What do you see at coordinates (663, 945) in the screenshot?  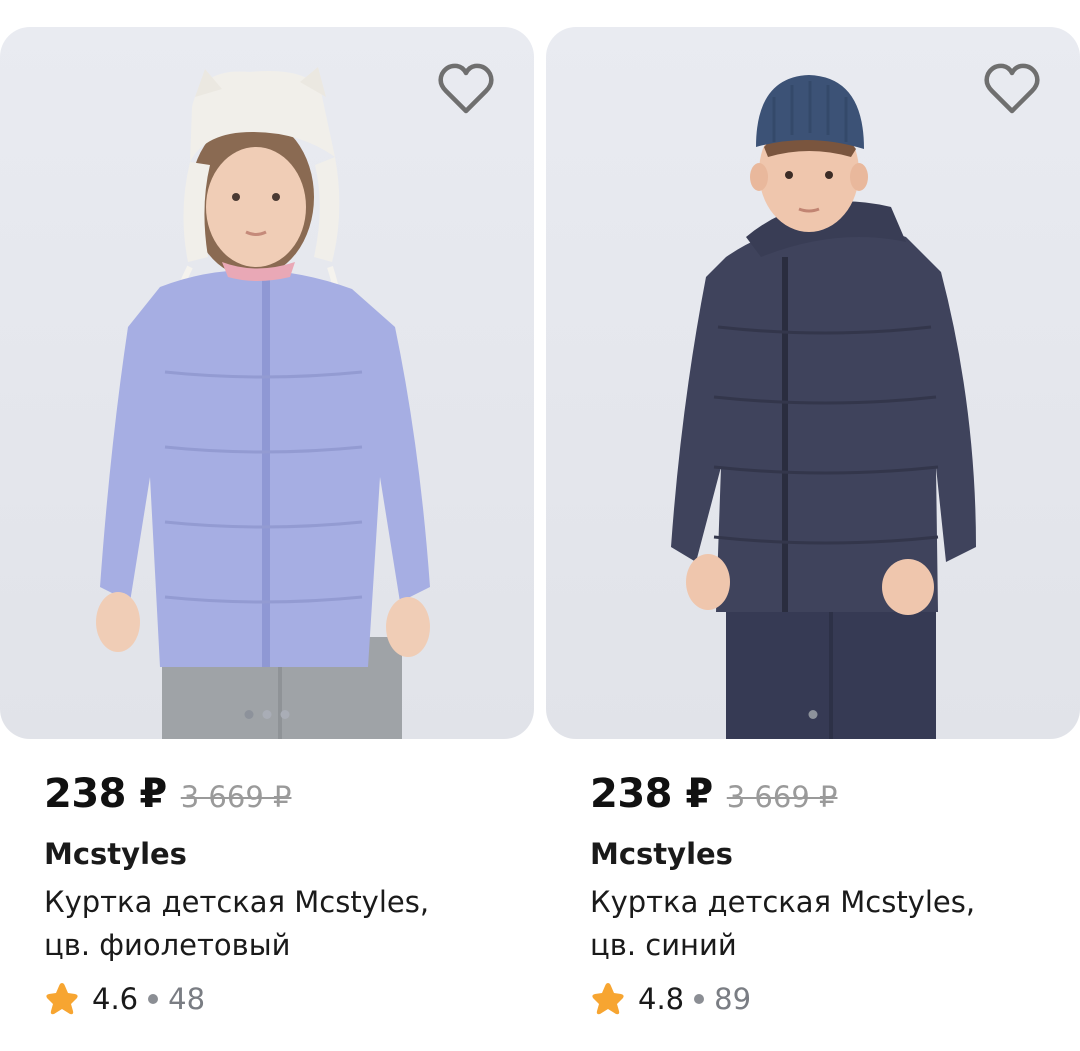 I see `product-title-line: цв. синий` at bounding box center [663, 945].